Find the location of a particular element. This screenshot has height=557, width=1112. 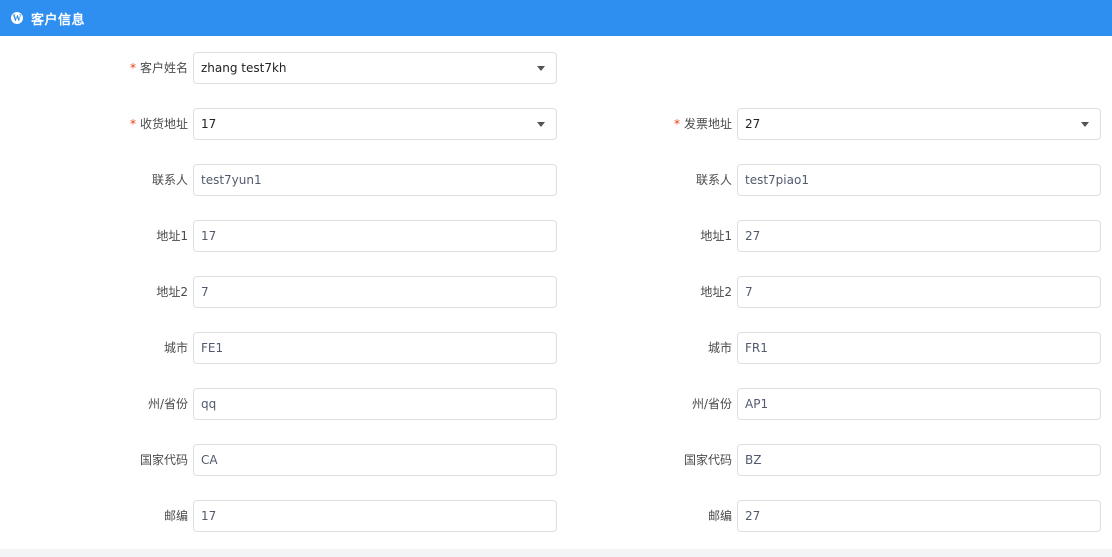

shipping-address2-input: 7 is located at coordinates (375, 292).